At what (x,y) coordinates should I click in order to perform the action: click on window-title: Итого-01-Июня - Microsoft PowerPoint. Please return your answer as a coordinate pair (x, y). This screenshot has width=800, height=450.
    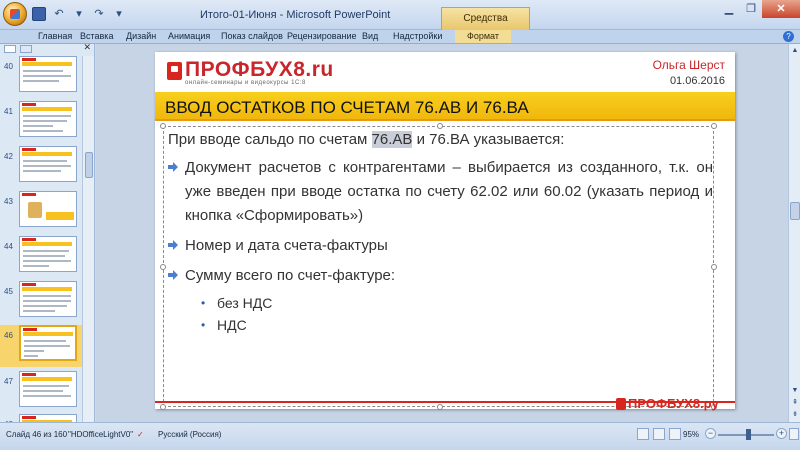
    Looking at the image, I should click on (295, 15).